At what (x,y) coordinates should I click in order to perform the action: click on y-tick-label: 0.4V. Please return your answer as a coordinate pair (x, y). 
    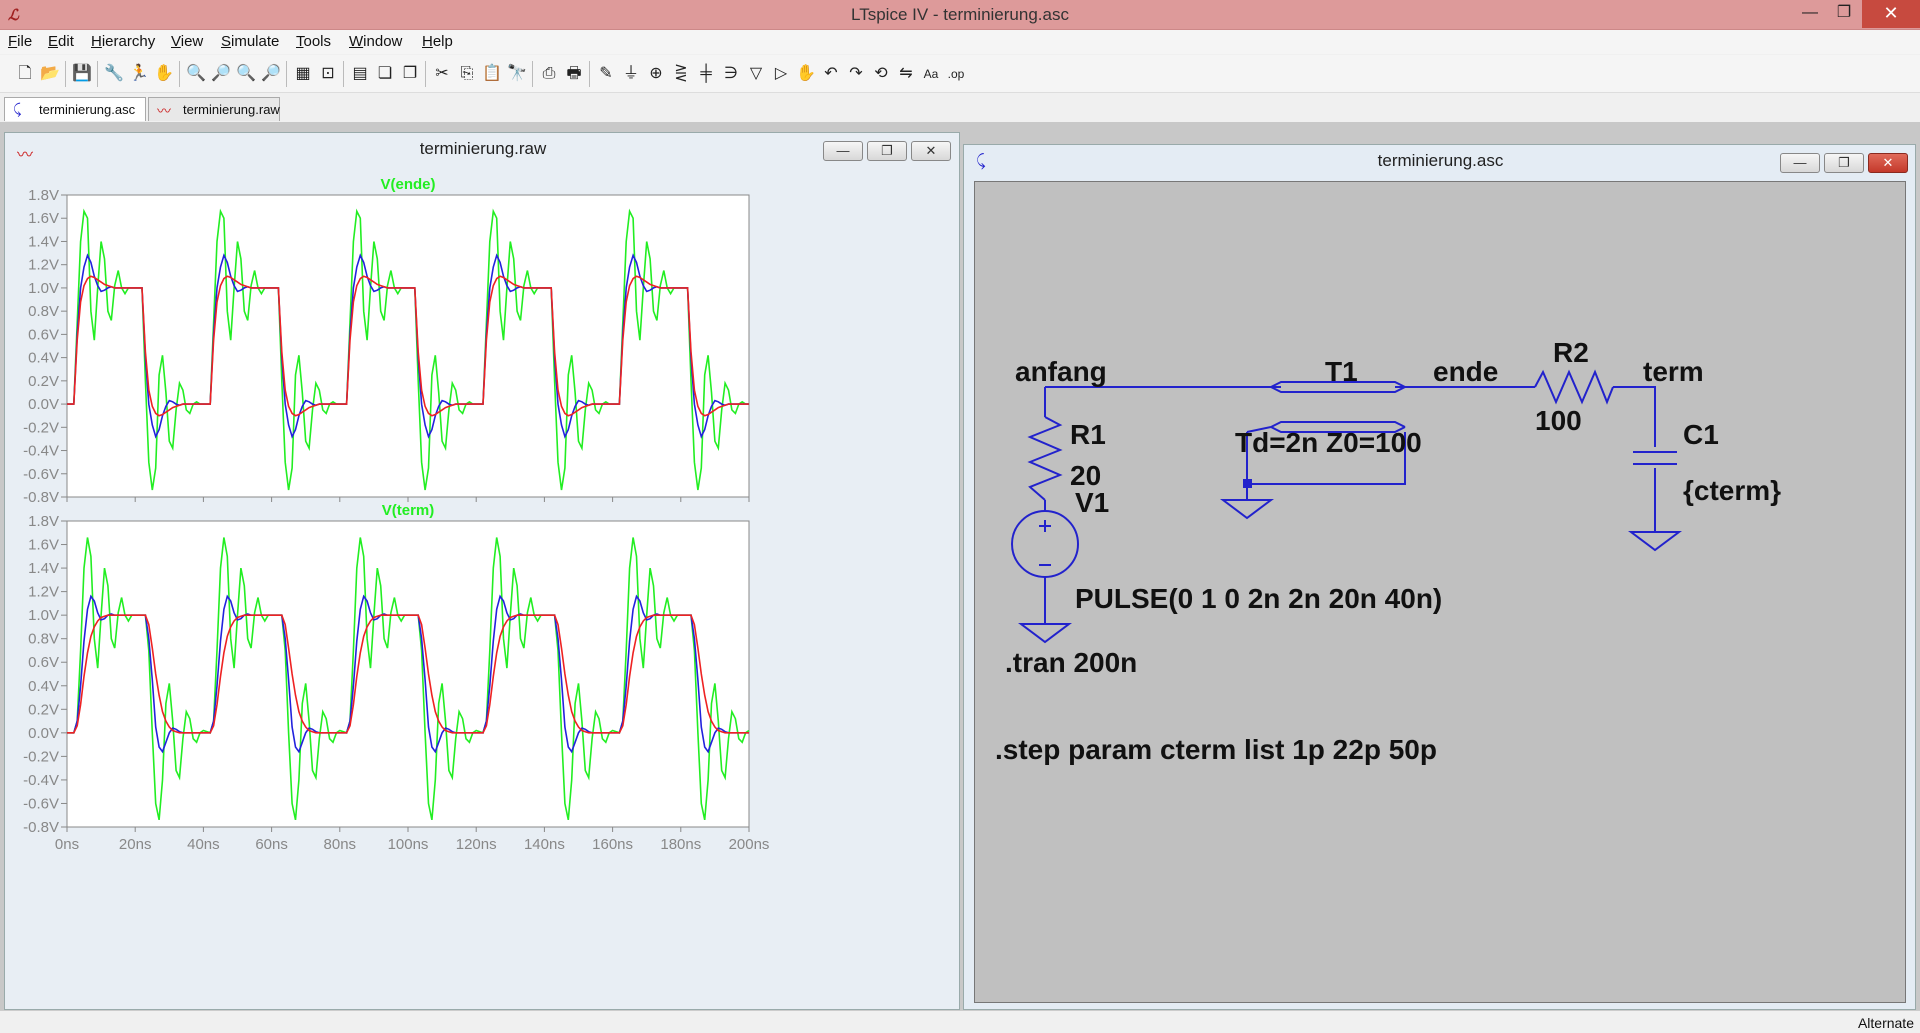
    Looking at the image, I should click on (43, 686).